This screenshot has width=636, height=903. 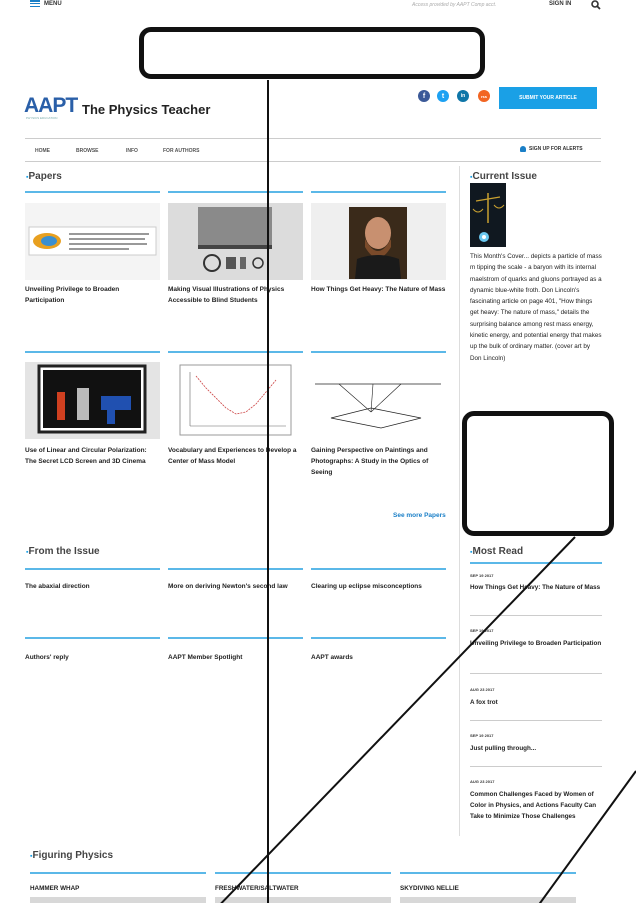 I want to click on issue-article-link: AAPT Member Spotlight, so click(x=235, y=657).